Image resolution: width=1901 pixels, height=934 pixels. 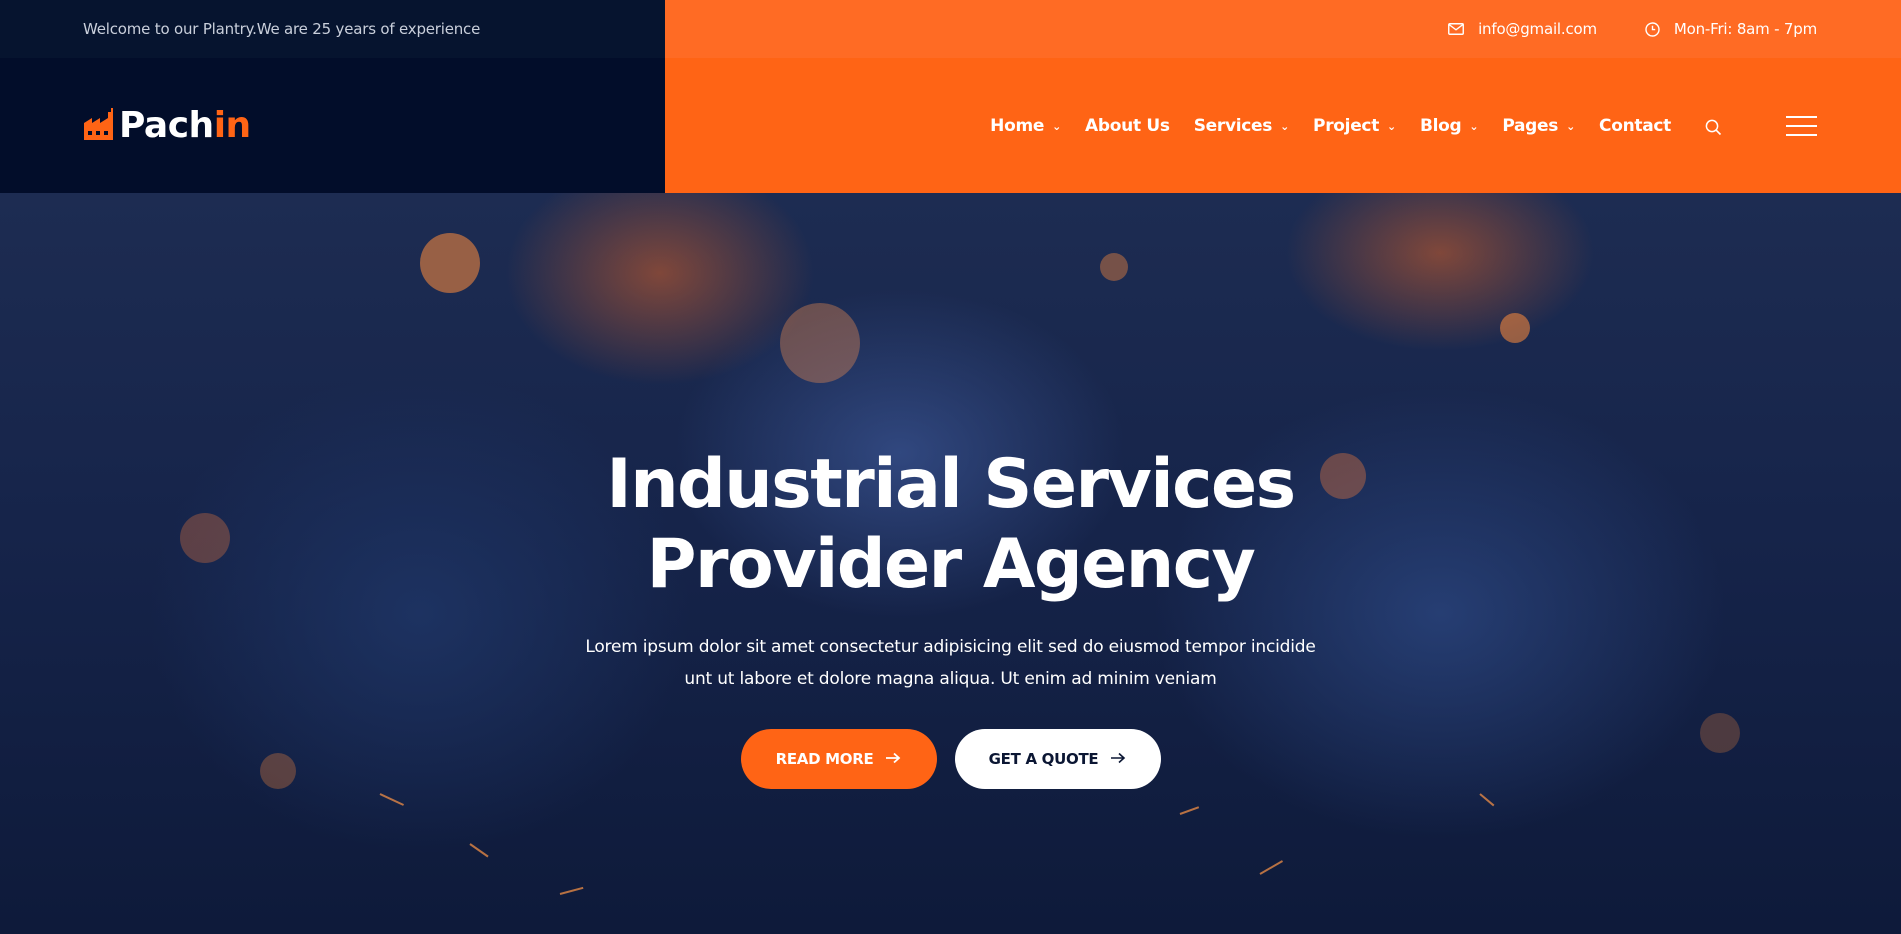 What do you see at coordinates (951, 484) in the screenshot?
I see `hero-title-line: Industrial Services` at bounding box center [951, 484].